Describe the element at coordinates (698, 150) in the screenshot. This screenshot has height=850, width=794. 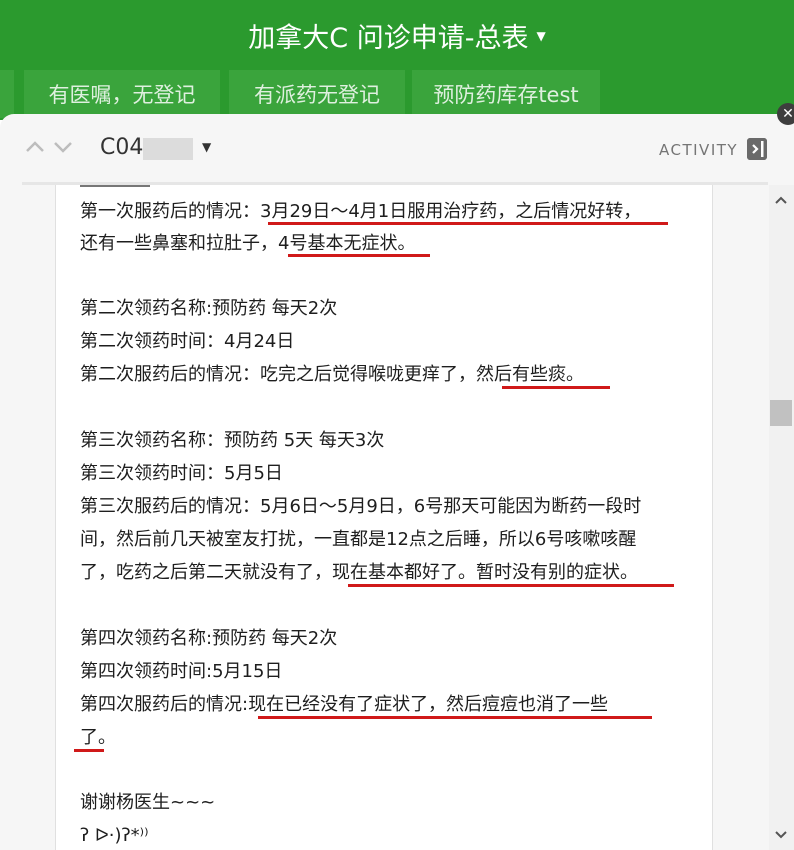
I see `activity-label: ACTIVITY` at that location.